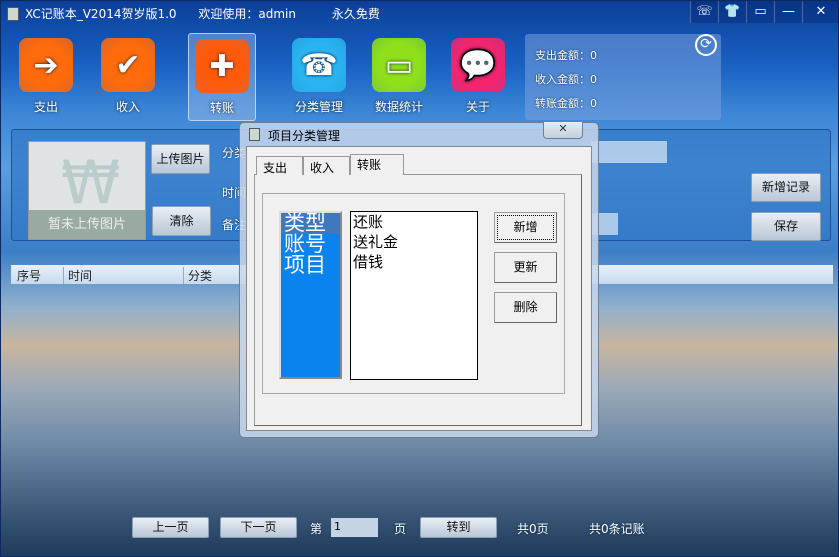 This screenshot has width=839, height=557. I want to click on total-records: 共0条记账, so click(617, 529).